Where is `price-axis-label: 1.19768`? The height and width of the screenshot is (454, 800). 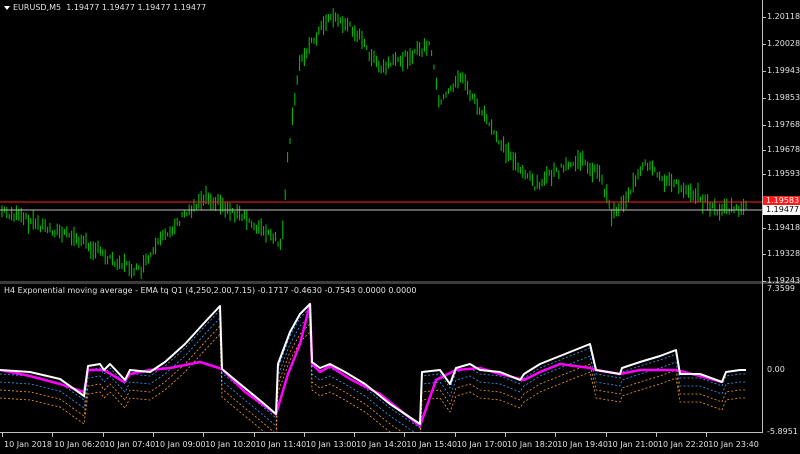
price-axis-label: 1.19768 is located at coordinates (783, 124).